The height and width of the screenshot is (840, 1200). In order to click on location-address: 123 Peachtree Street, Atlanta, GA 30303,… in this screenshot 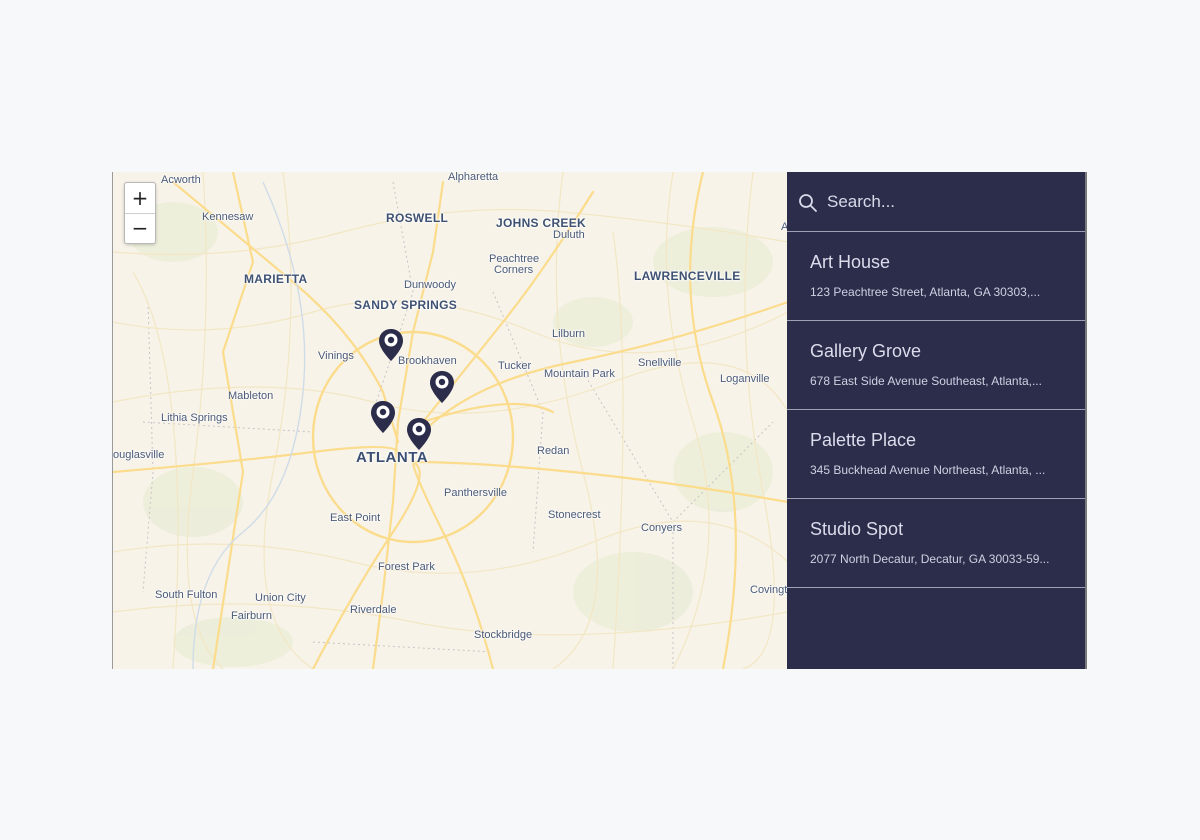, I will do `click(925, 292)`.